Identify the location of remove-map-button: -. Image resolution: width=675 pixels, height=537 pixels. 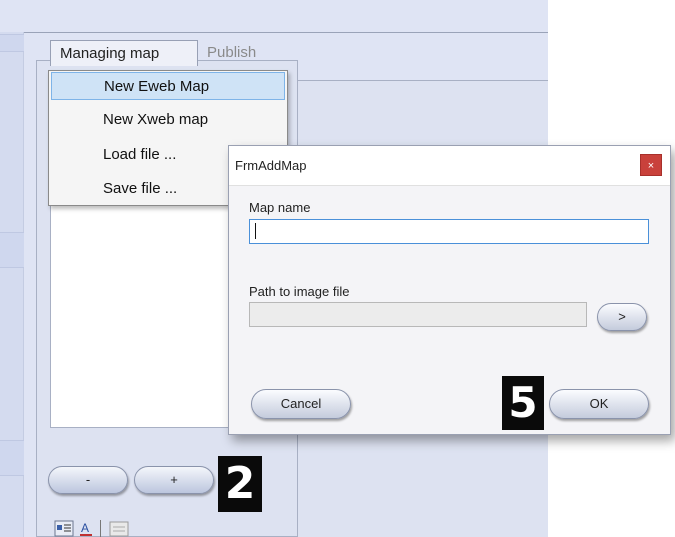
(88, 480).